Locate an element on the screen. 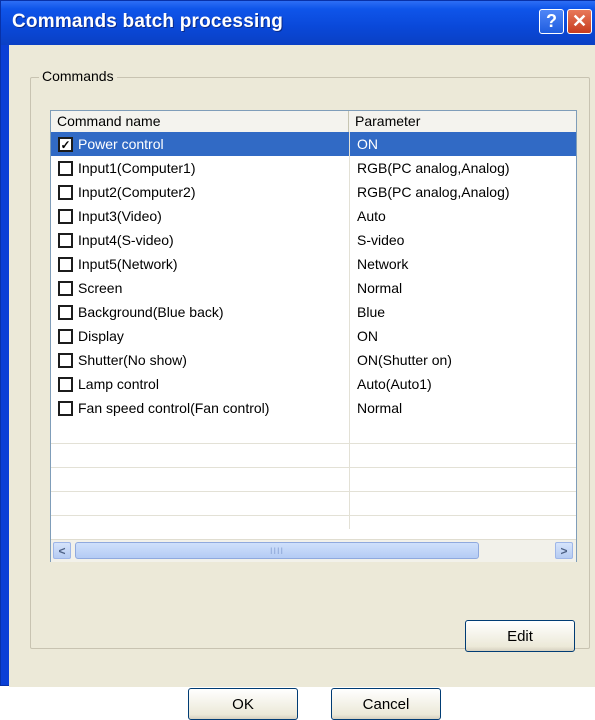  help-button: ? is located at coordinates (551, 21).